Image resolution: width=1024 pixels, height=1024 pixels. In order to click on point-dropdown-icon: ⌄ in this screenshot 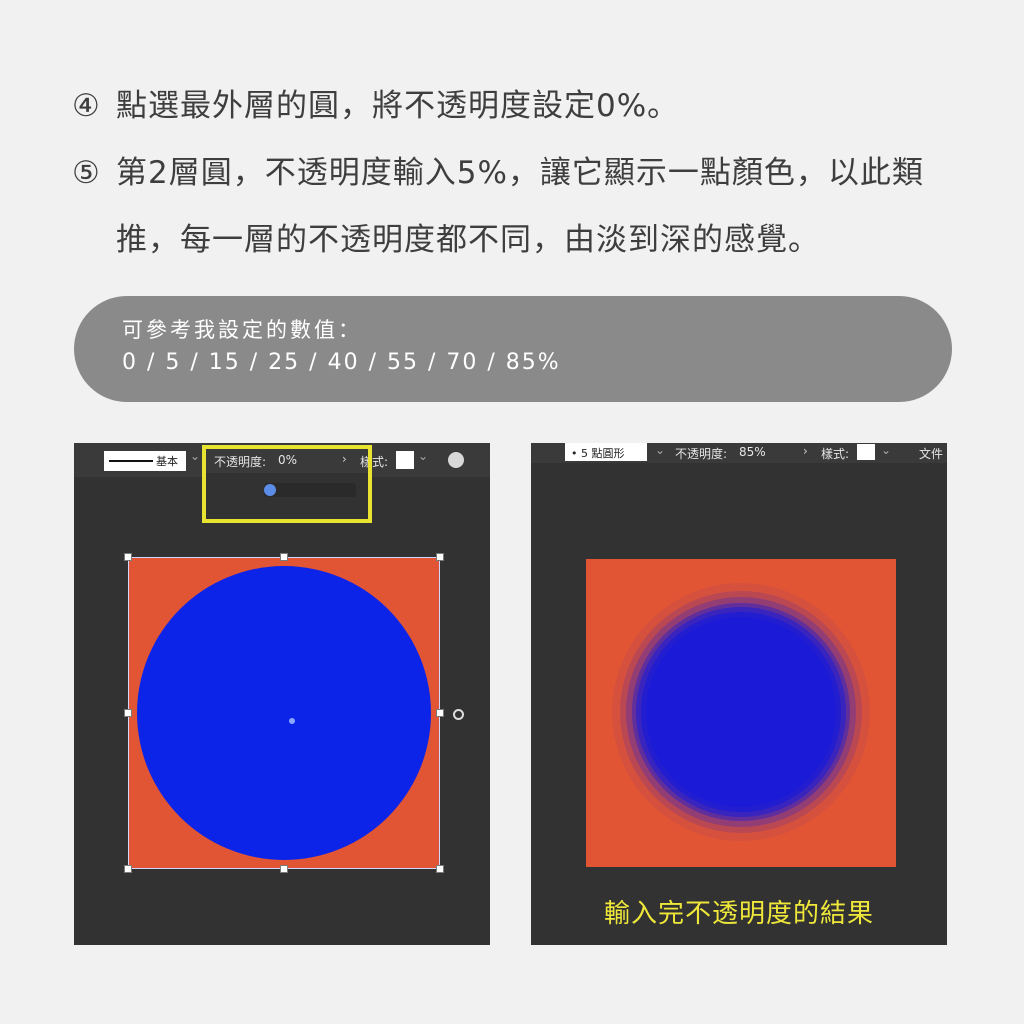, I will do `click(660, 450)`.